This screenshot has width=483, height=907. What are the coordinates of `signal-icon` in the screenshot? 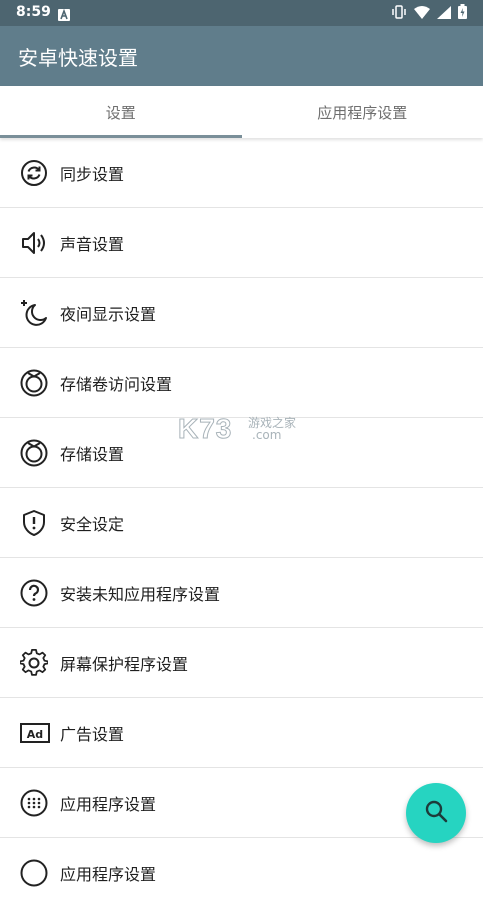 It's located at (444, 13).